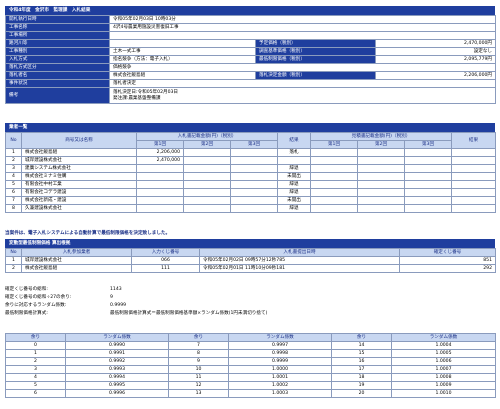 This screenshot has width=500, height=409. I want to click on random-col-coef-1: ランダム係数, so click(117, 337).